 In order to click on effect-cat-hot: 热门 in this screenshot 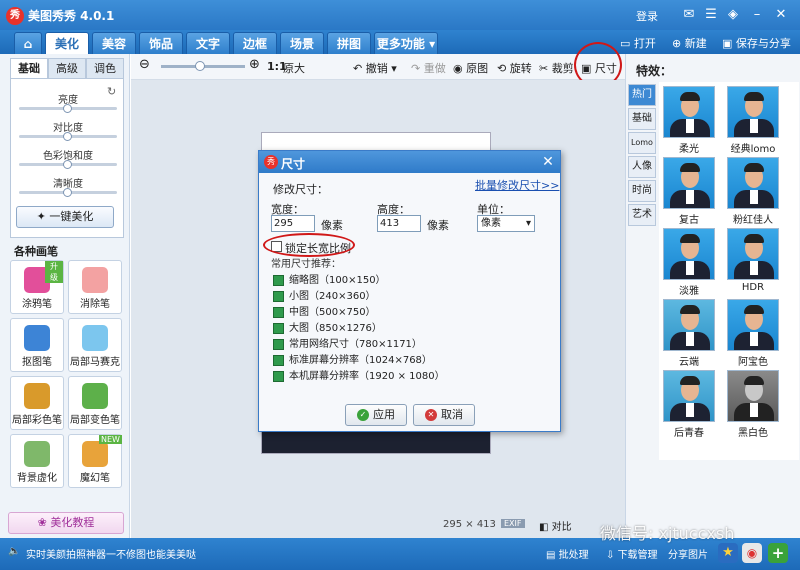, I will do `click(642, 95)`.